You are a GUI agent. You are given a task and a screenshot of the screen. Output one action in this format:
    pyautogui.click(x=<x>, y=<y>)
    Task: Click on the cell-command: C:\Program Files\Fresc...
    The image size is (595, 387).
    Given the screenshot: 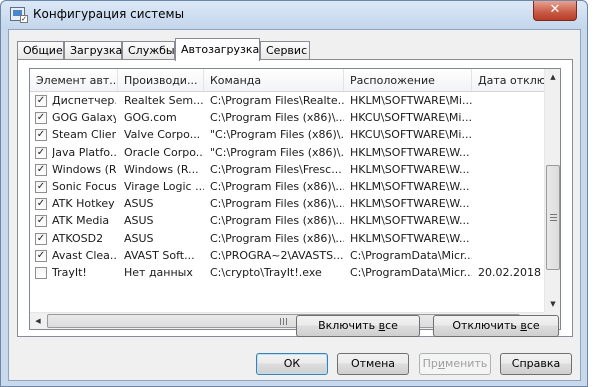 What is the action you would take?
    pyautogui.click(x=276, y=169)
    